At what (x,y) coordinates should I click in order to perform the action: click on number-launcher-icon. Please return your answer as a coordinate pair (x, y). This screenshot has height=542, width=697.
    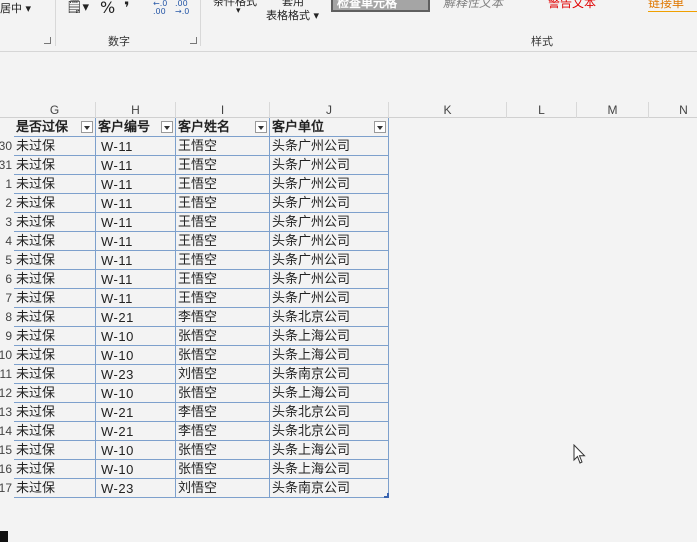
    Looking at the image, I should click on (193, 40).